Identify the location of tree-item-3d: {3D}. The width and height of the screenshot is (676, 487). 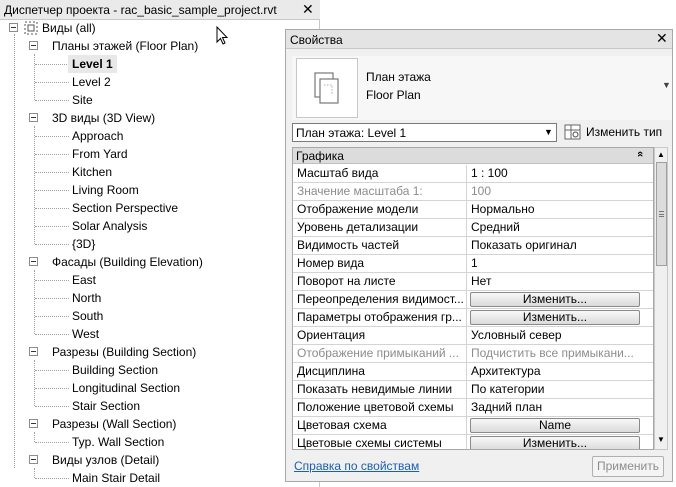
(83, 244).